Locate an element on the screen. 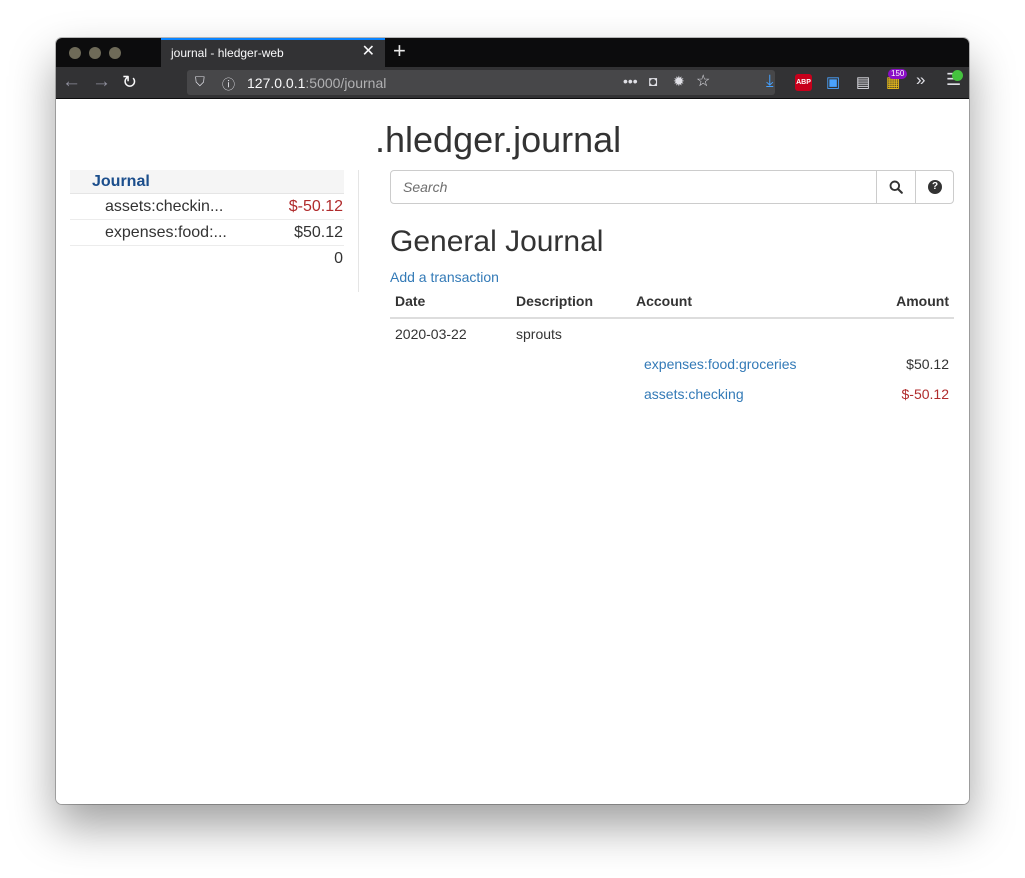 The height and width of the screenshot is (878, 1025). help-button: ? is located at coordinates (934, 187).